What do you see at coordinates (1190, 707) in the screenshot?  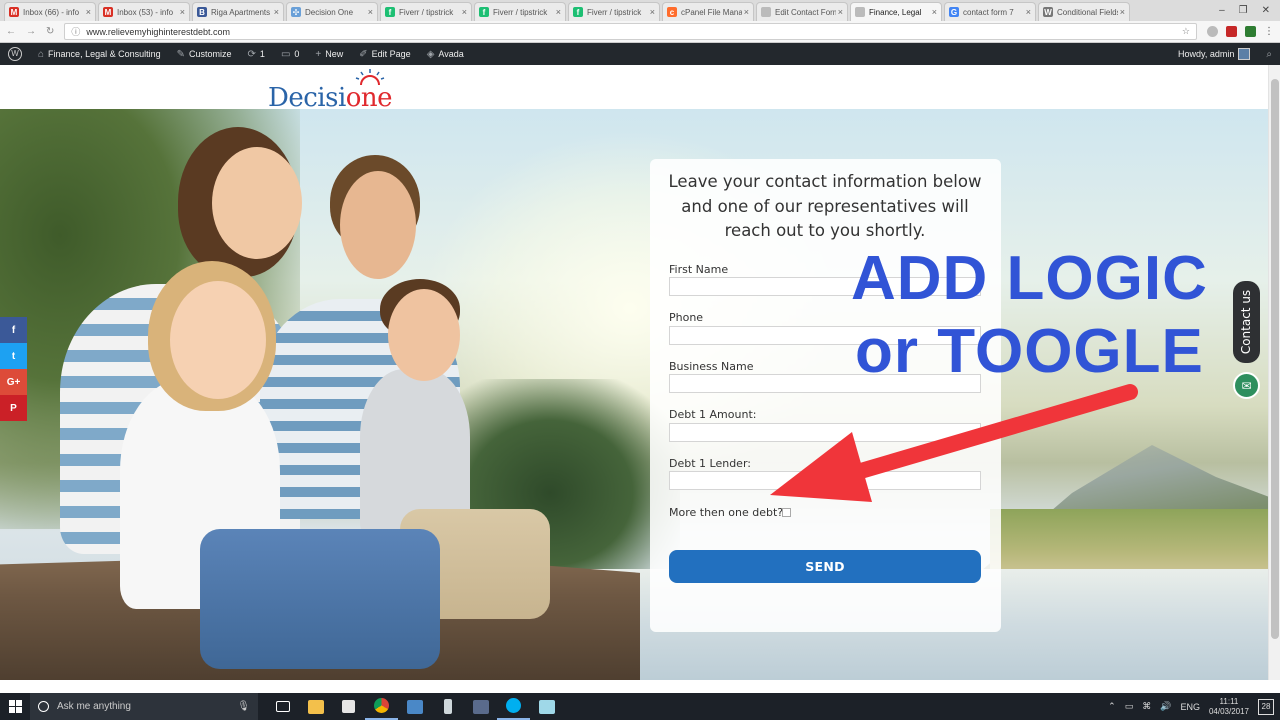 I see `language-indicator: ENG` at bounding box center [1190, 707].